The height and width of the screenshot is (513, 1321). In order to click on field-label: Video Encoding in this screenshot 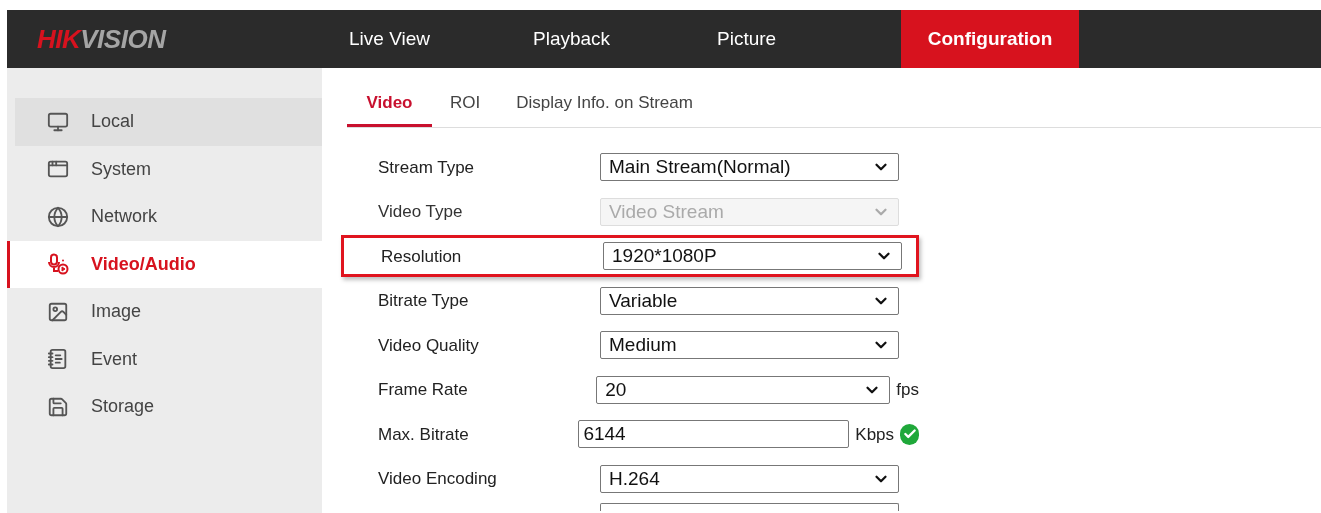, I will do `click(438, 479)`.